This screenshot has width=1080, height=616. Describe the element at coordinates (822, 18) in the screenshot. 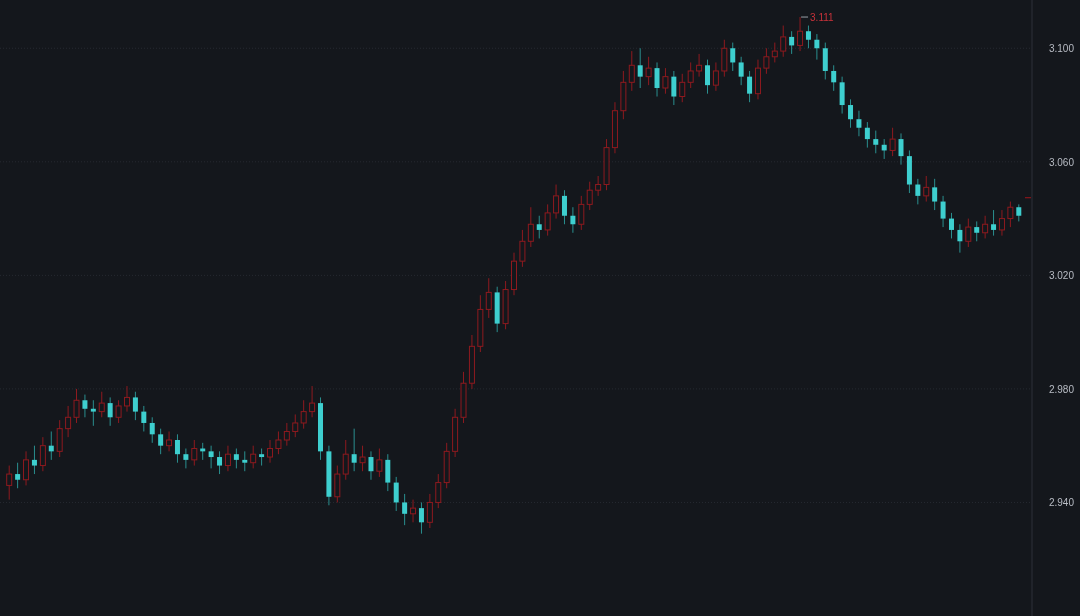

I see `price-label: 3.111` at that location.